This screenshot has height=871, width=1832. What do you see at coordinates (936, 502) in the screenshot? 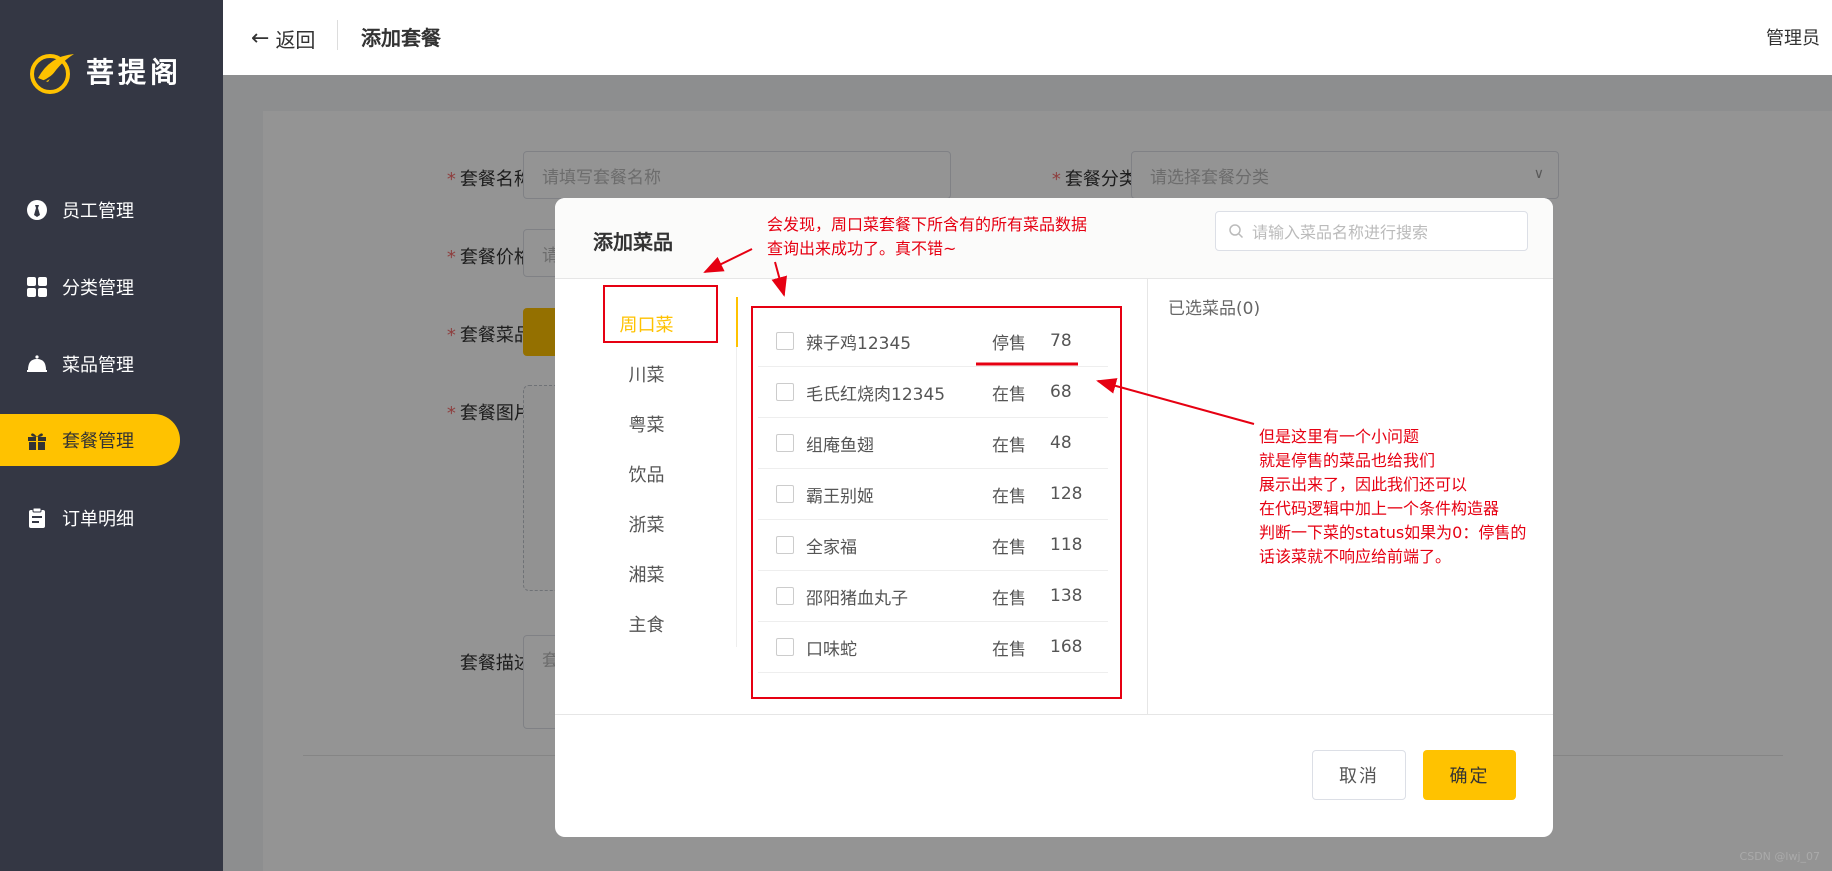
I see `annotation-box-dish-list` at bounding box center [936, 502].